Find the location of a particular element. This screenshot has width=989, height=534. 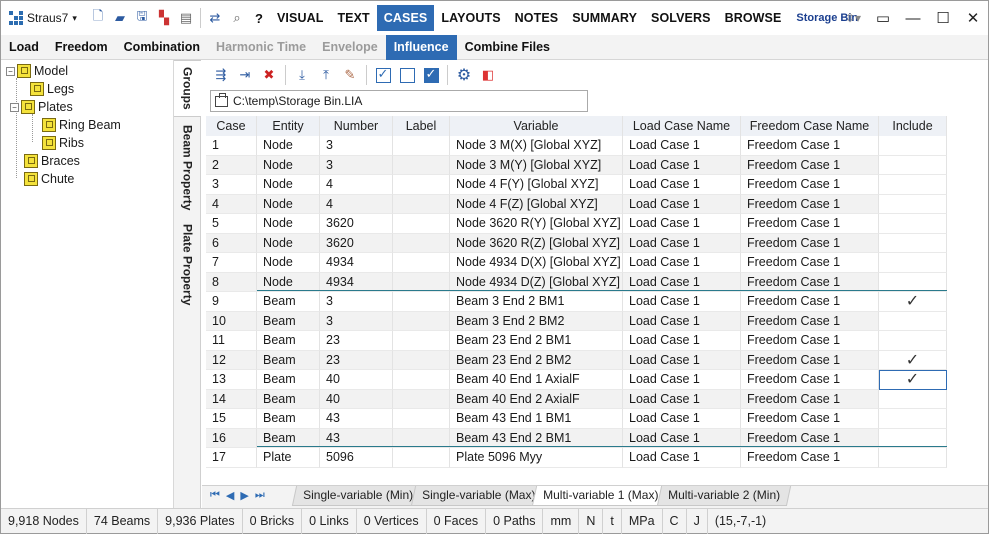

open-folder-icon: ▰ is located at coordinates (120, 18).